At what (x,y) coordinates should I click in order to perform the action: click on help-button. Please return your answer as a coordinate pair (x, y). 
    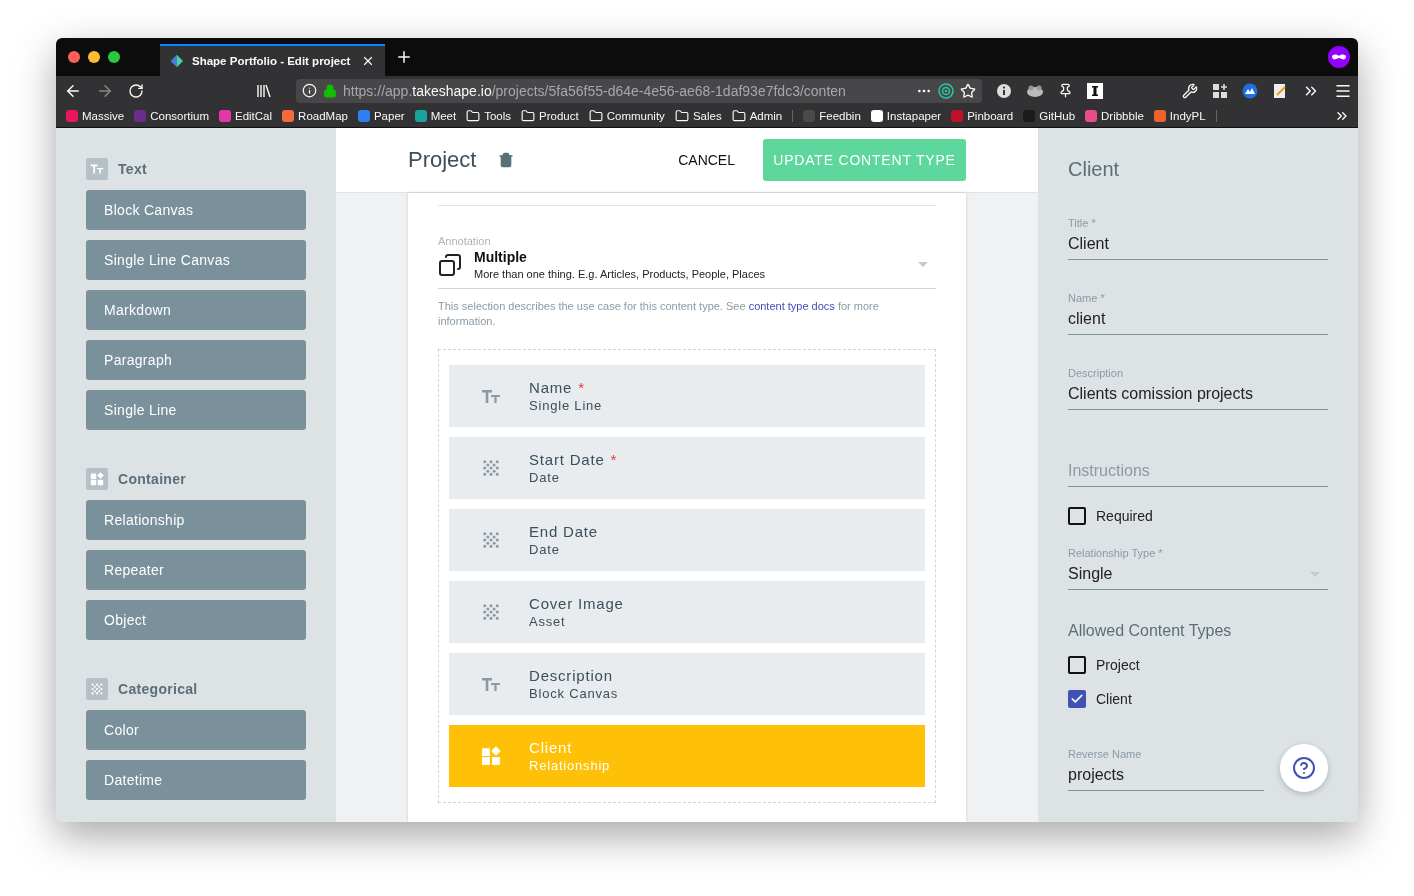
    Looking at the image, I should click on (1304, 768).